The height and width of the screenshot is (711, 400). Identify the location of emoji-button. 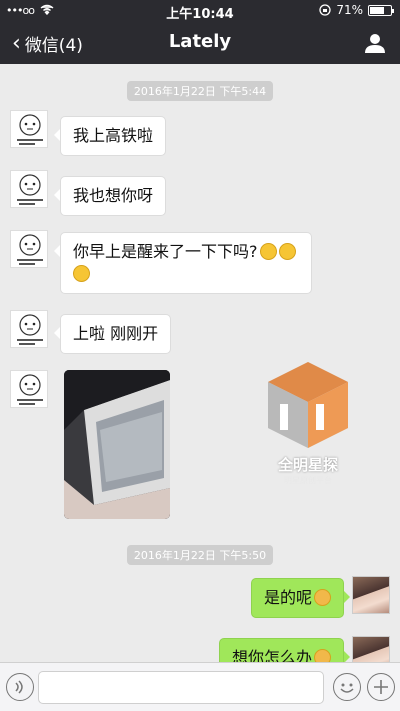
(347, 687).